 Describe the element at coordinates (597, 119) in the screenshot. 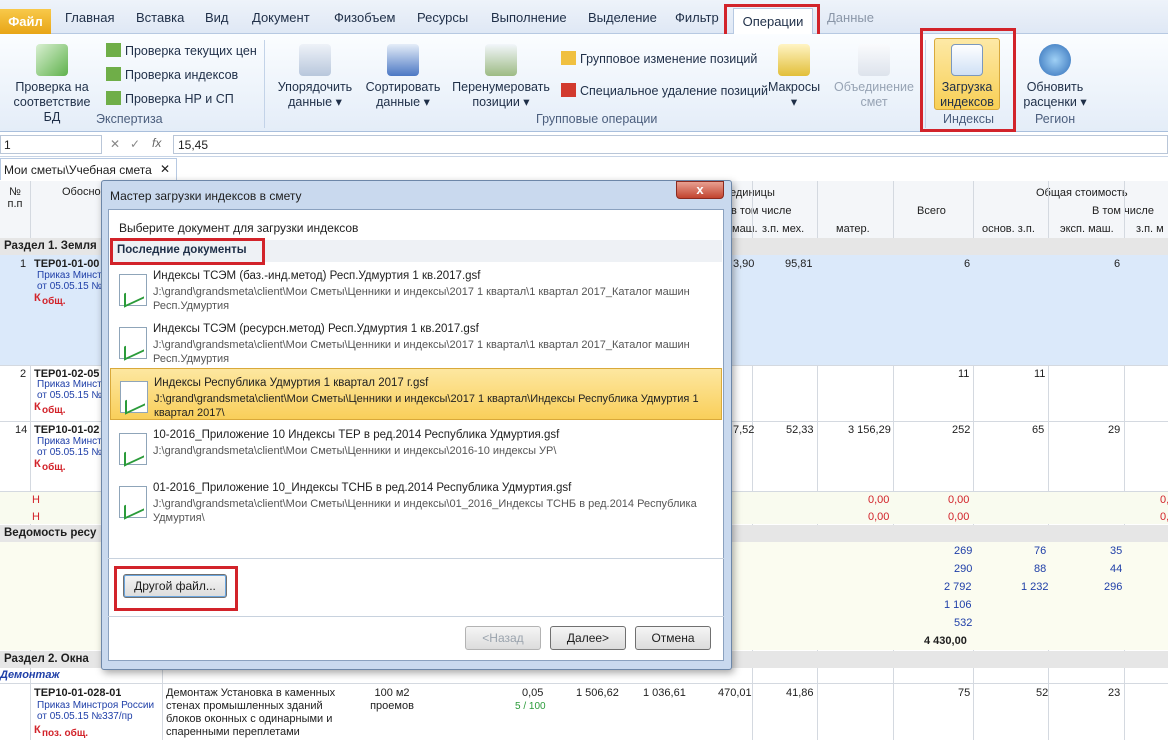

I see `group-ops-label: Групповые операции` at that location.